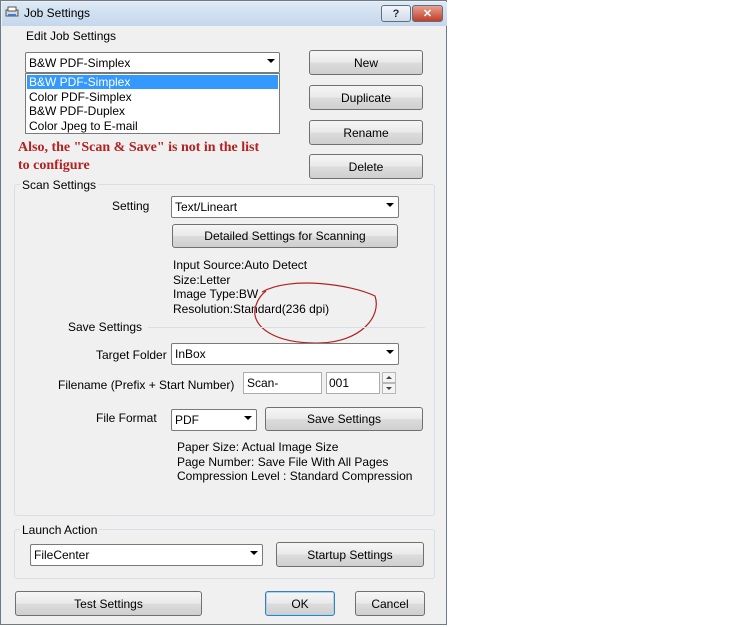 This screenshot has height=627, width=750. Describe the element at coordinates (62, 555) in the screenshot. I see `launch-action-value: FileCenter` at that location.